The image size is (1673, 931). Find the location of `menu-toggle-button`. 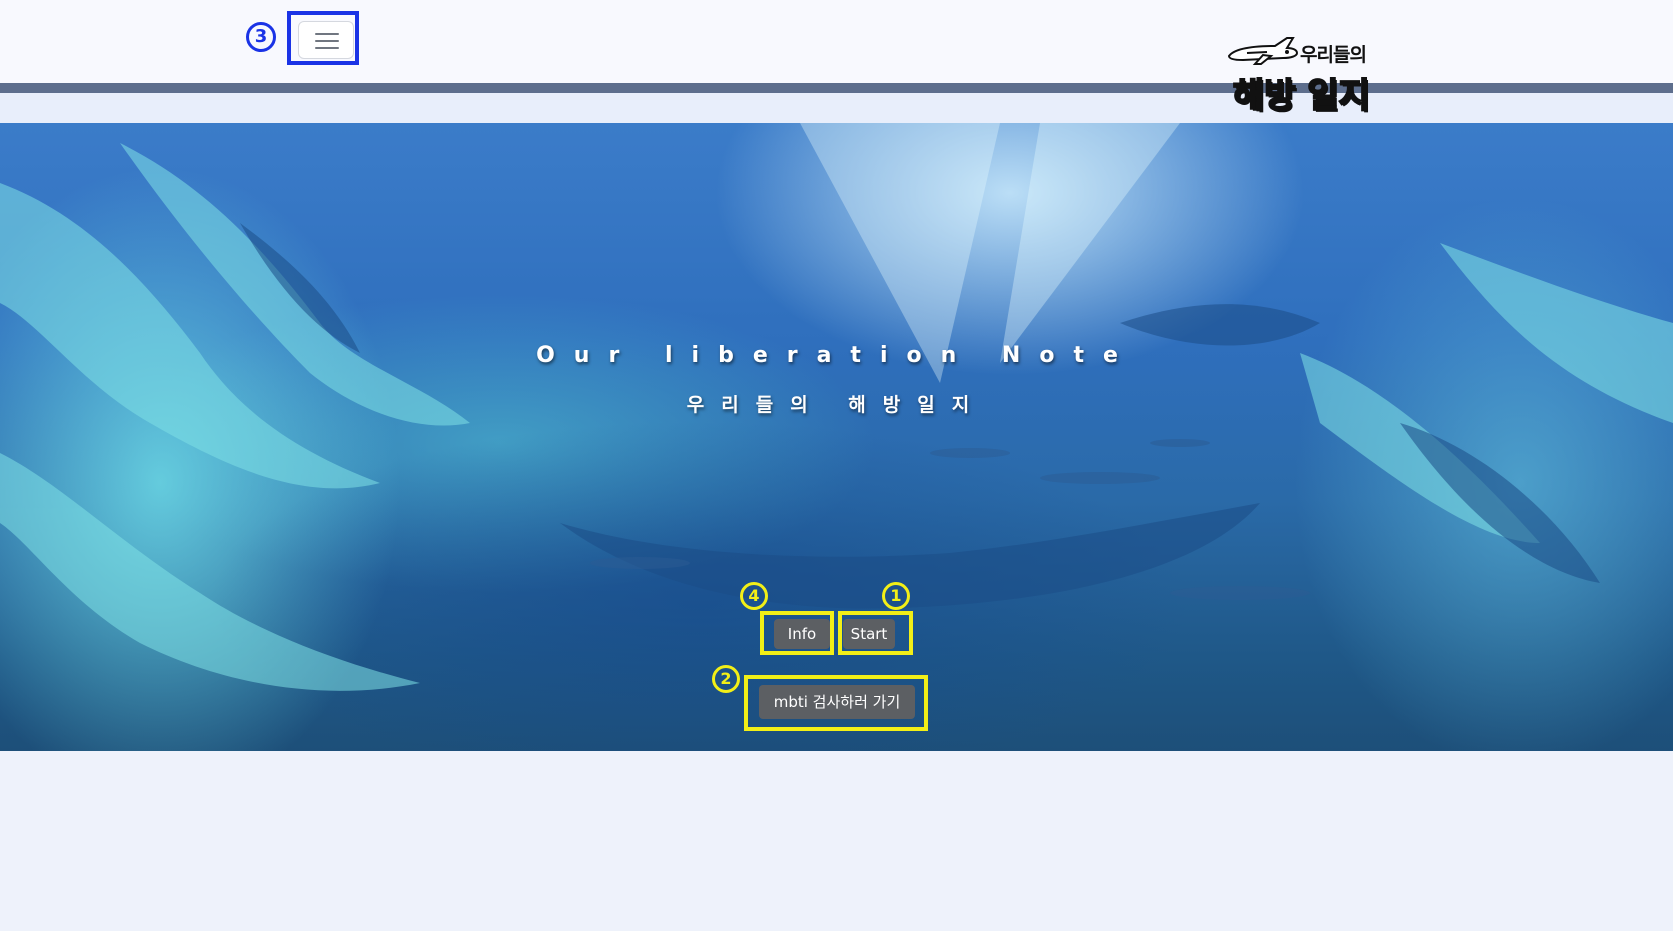

menu-toggle-button is located at coordinates (326, 40).